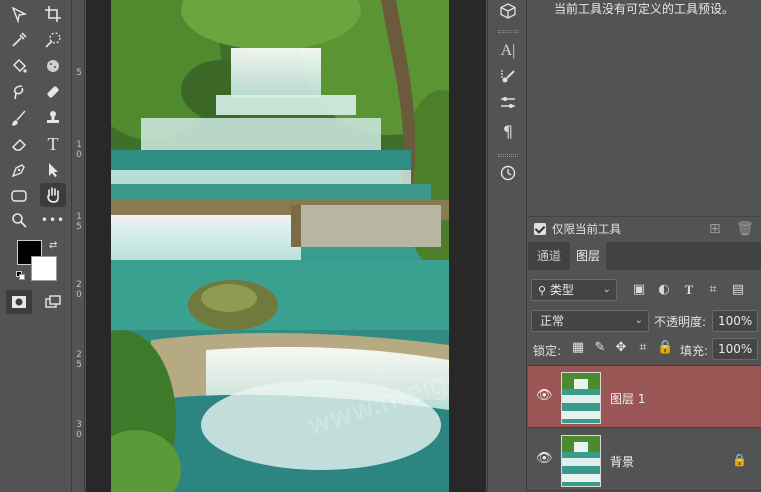  I want to click on move-icon, so click(19, 14).